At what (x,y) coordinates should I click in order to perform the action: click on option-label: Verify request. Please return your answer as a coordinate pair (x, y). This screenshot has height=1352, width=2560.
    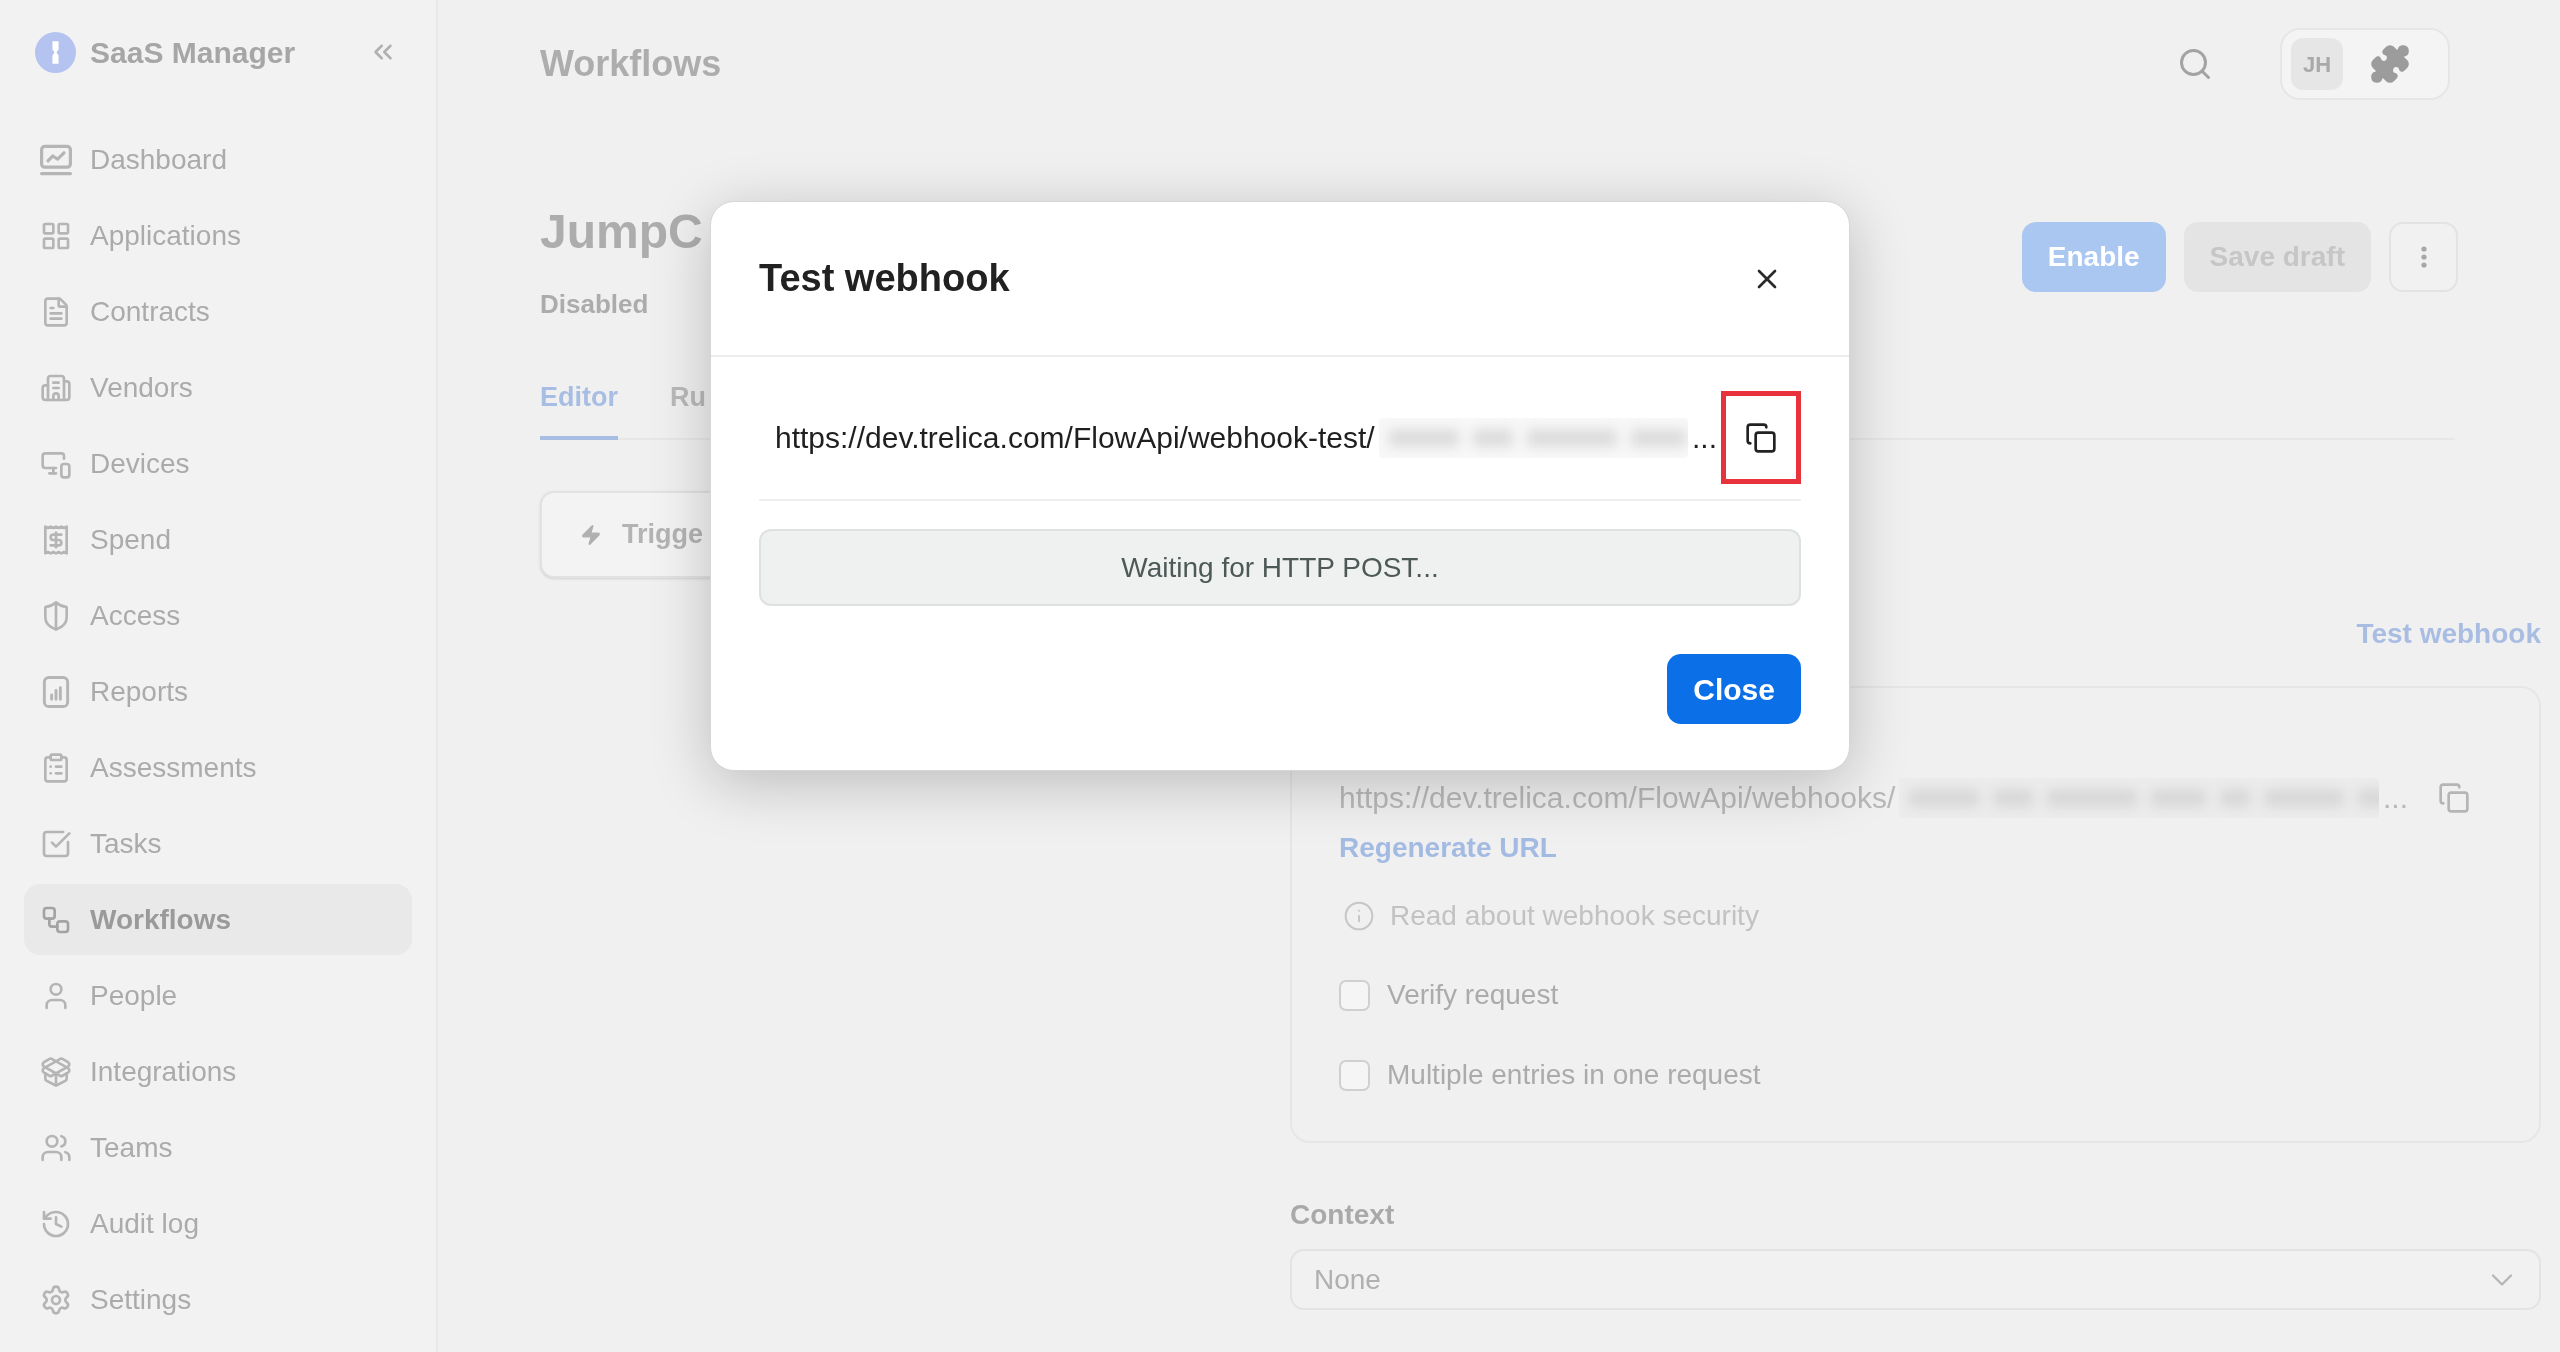
    Looking at the image, I should click on (1473, 995).